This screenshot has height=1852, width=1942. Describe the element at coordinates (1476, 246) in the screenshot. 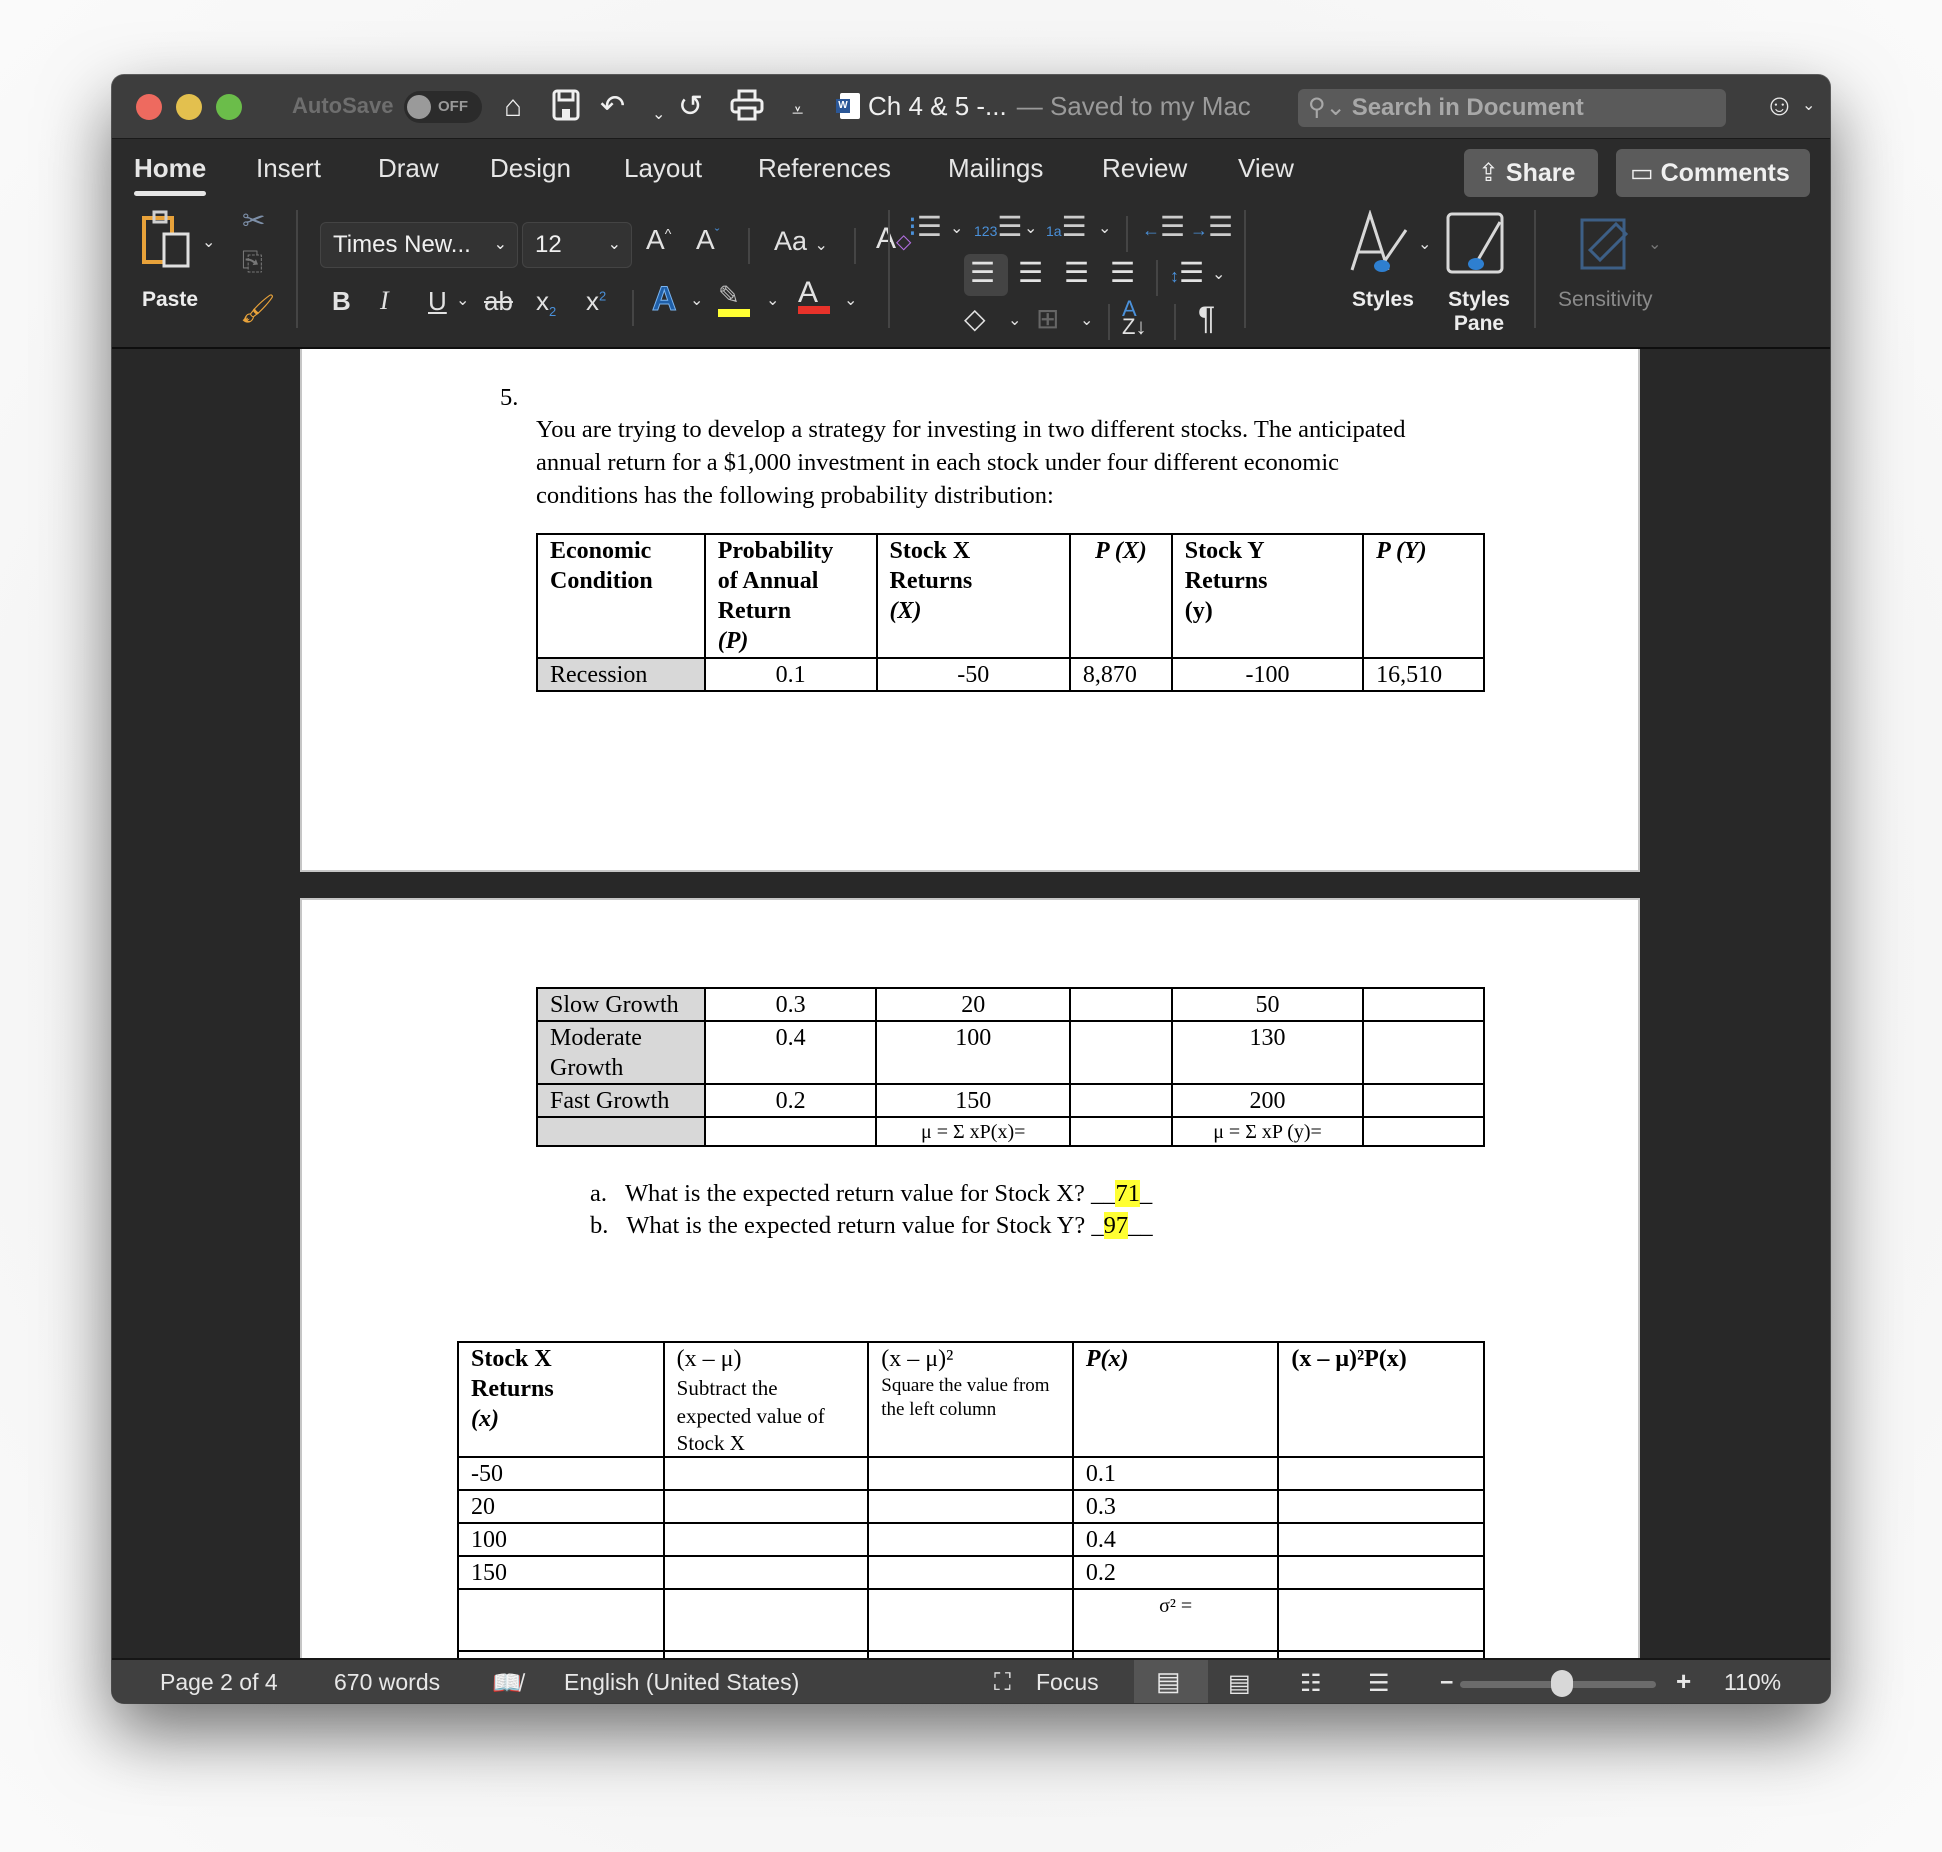

I see `styles-pane-button` at that location.